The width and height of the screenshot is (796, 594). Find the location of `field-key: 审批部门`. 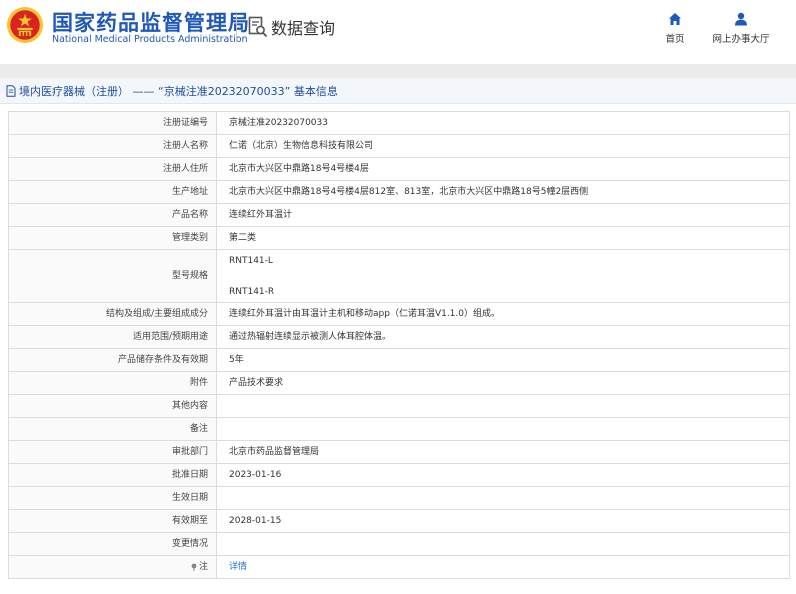

field-key: 审批部门 is located at coordinates (112, 452).